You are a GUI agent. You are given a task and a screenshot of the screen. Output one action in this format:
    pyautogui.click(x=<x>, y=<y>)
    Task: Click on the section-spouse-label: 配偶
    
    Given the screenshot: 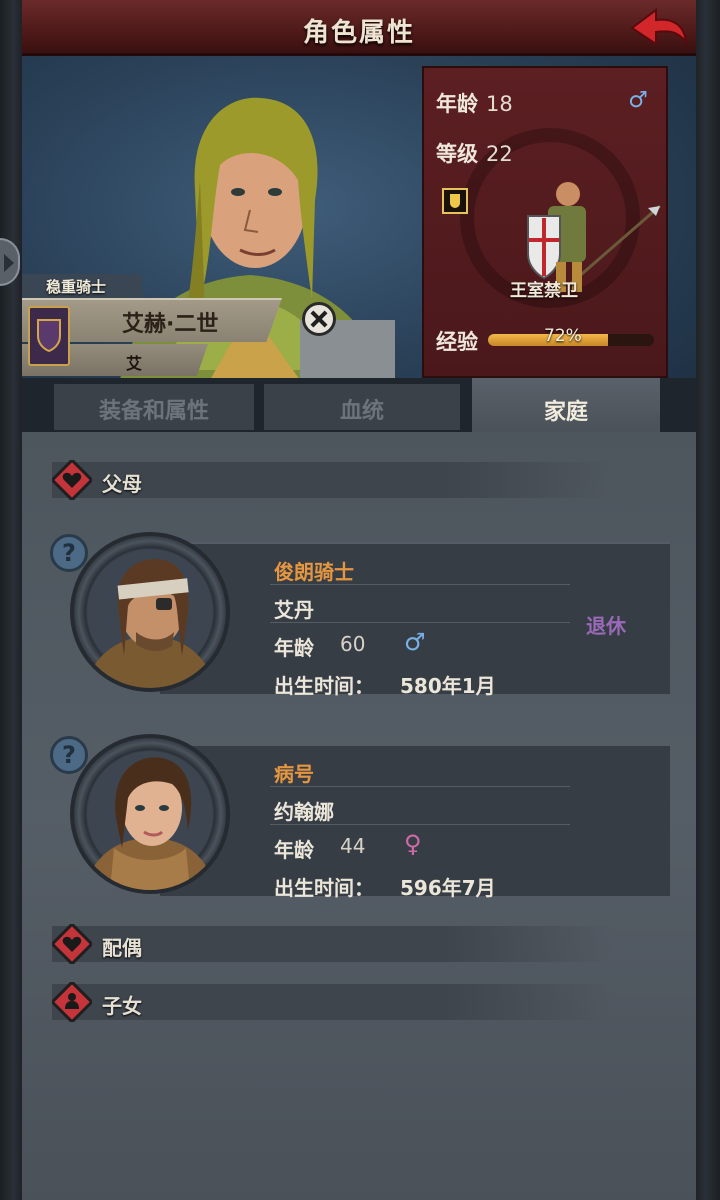 What is the action you would take?
    pyautogui.click(x=122, y=948)
    